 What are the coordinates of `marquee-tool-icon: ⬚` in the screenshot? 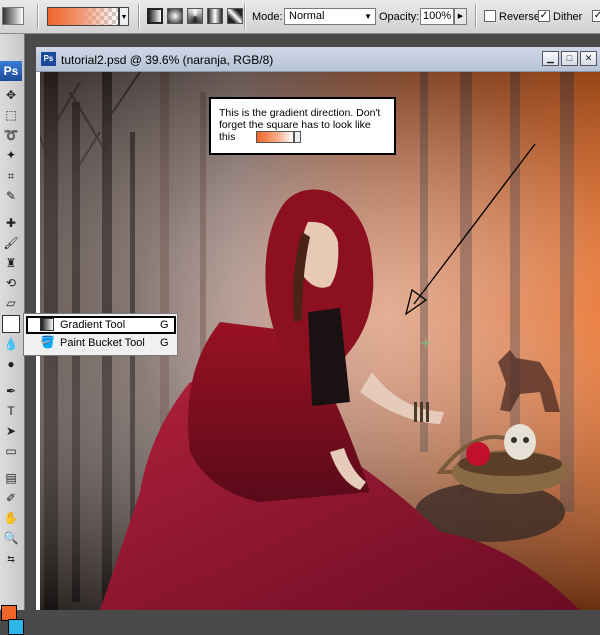 It's located at (11, 115).